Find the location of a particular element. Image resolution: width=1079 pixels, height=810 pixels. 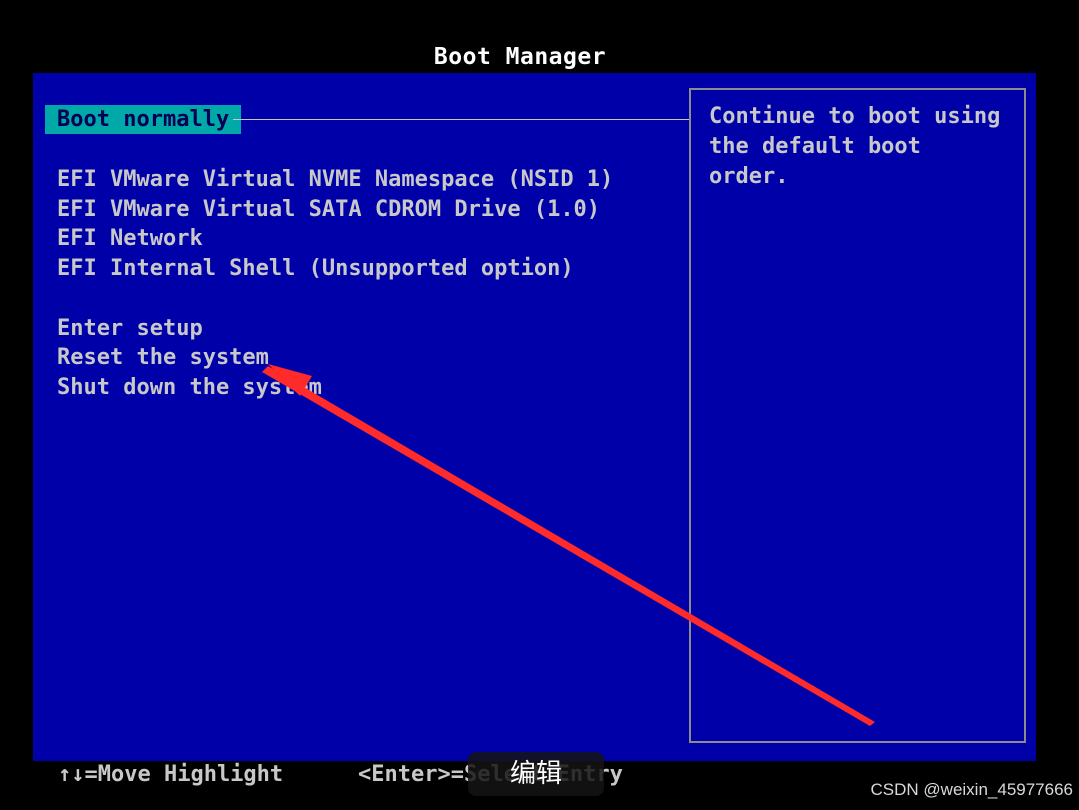

menu-item-shell: EFI Internal Shell (Unsupported option) is located at coordinates (315, 268).